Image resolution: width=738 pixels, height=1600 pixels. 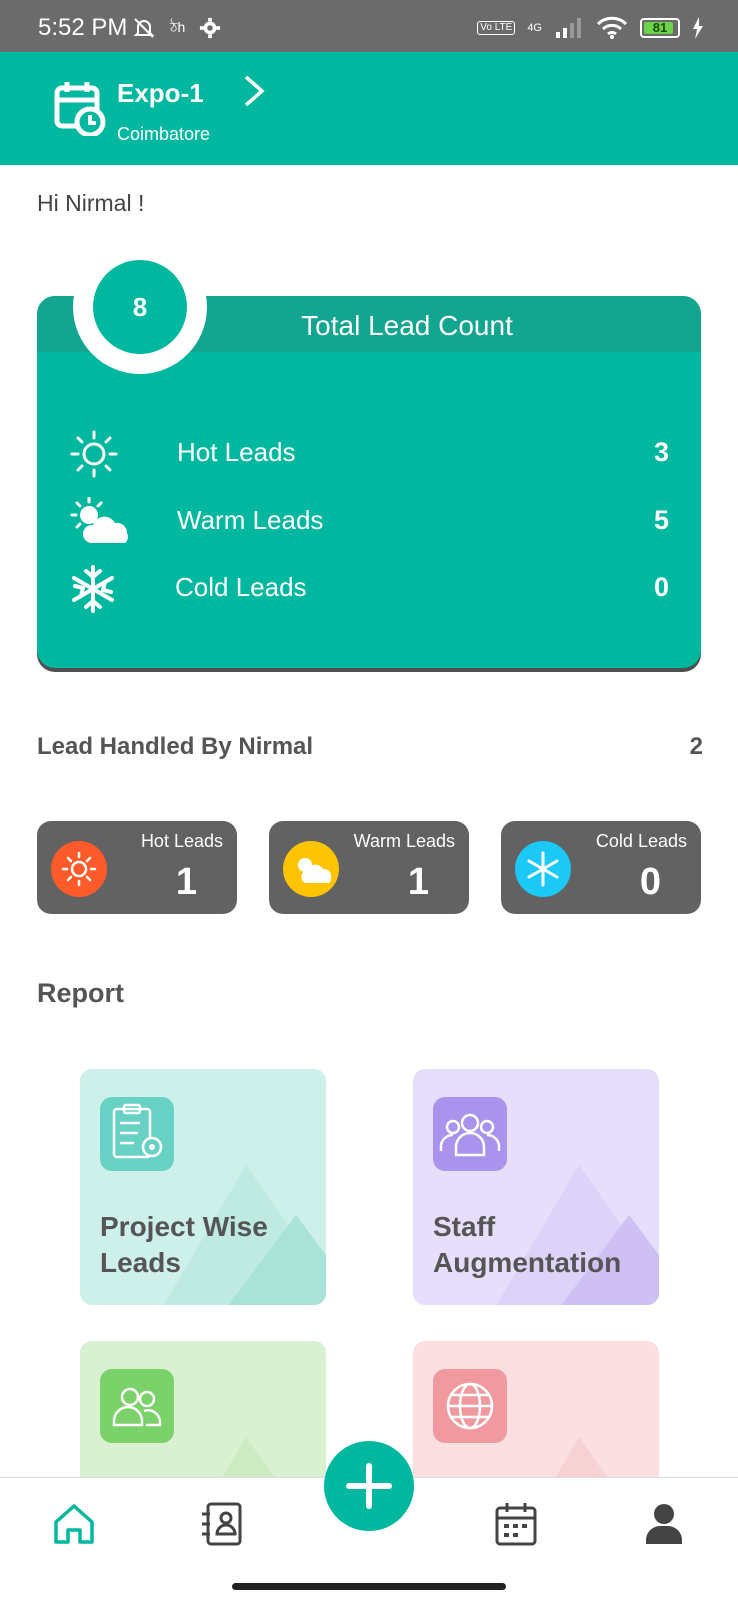 I want to click on greeting: Hi Nirmal !, so click(x=91, y=203).